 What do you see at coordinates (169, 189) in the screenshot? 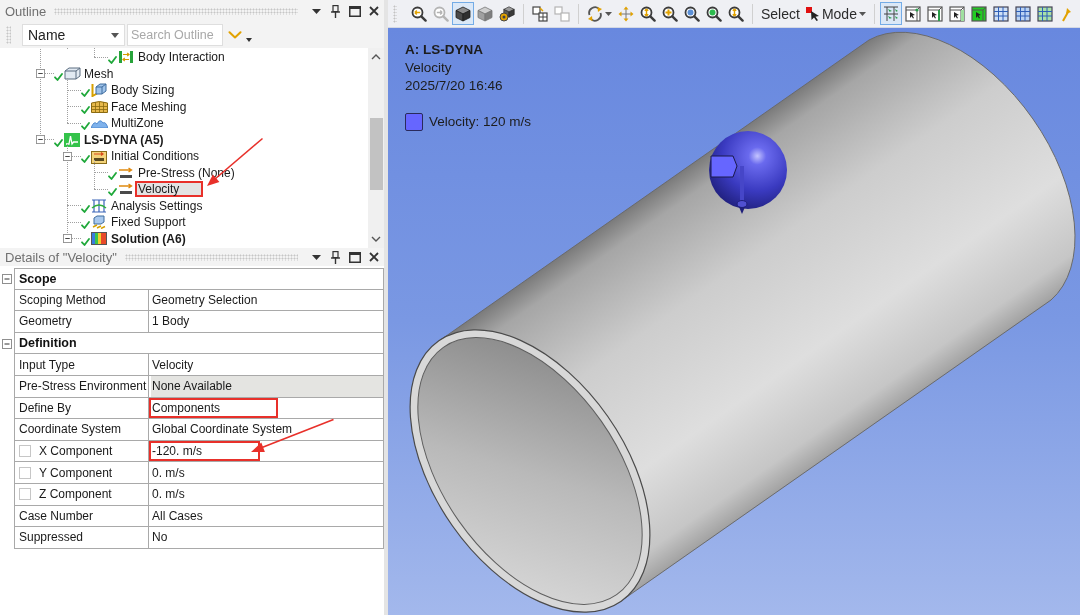
I see `tree-item: Velocity` at bounding box center [169, 189].